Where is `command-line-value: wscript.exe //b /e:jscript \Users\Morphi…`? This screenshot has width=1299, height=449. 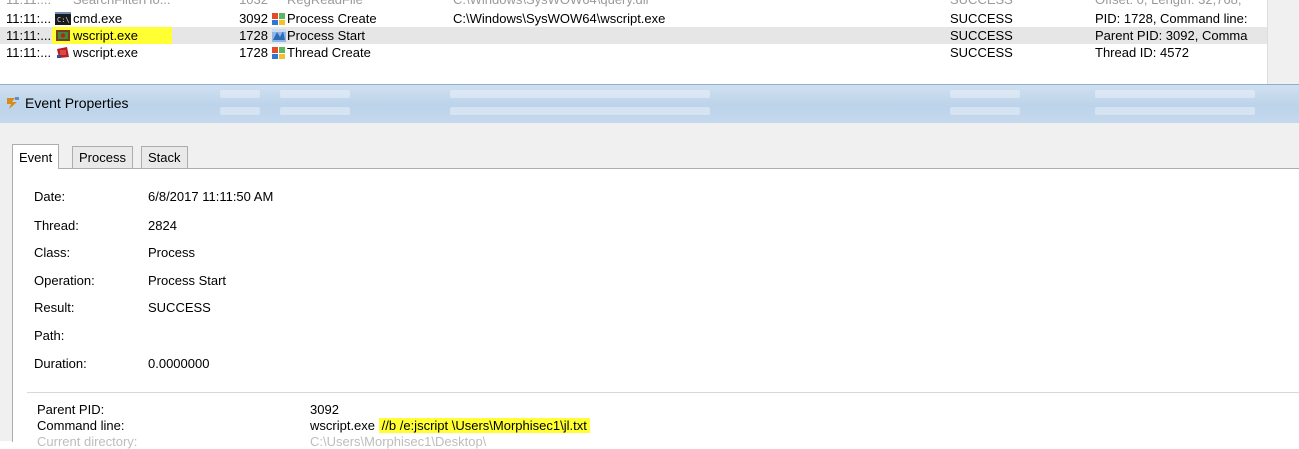
command-line-value: wscript.exe //b /e:jscript \Users\Morphi… is located at coordinates (450, 425).